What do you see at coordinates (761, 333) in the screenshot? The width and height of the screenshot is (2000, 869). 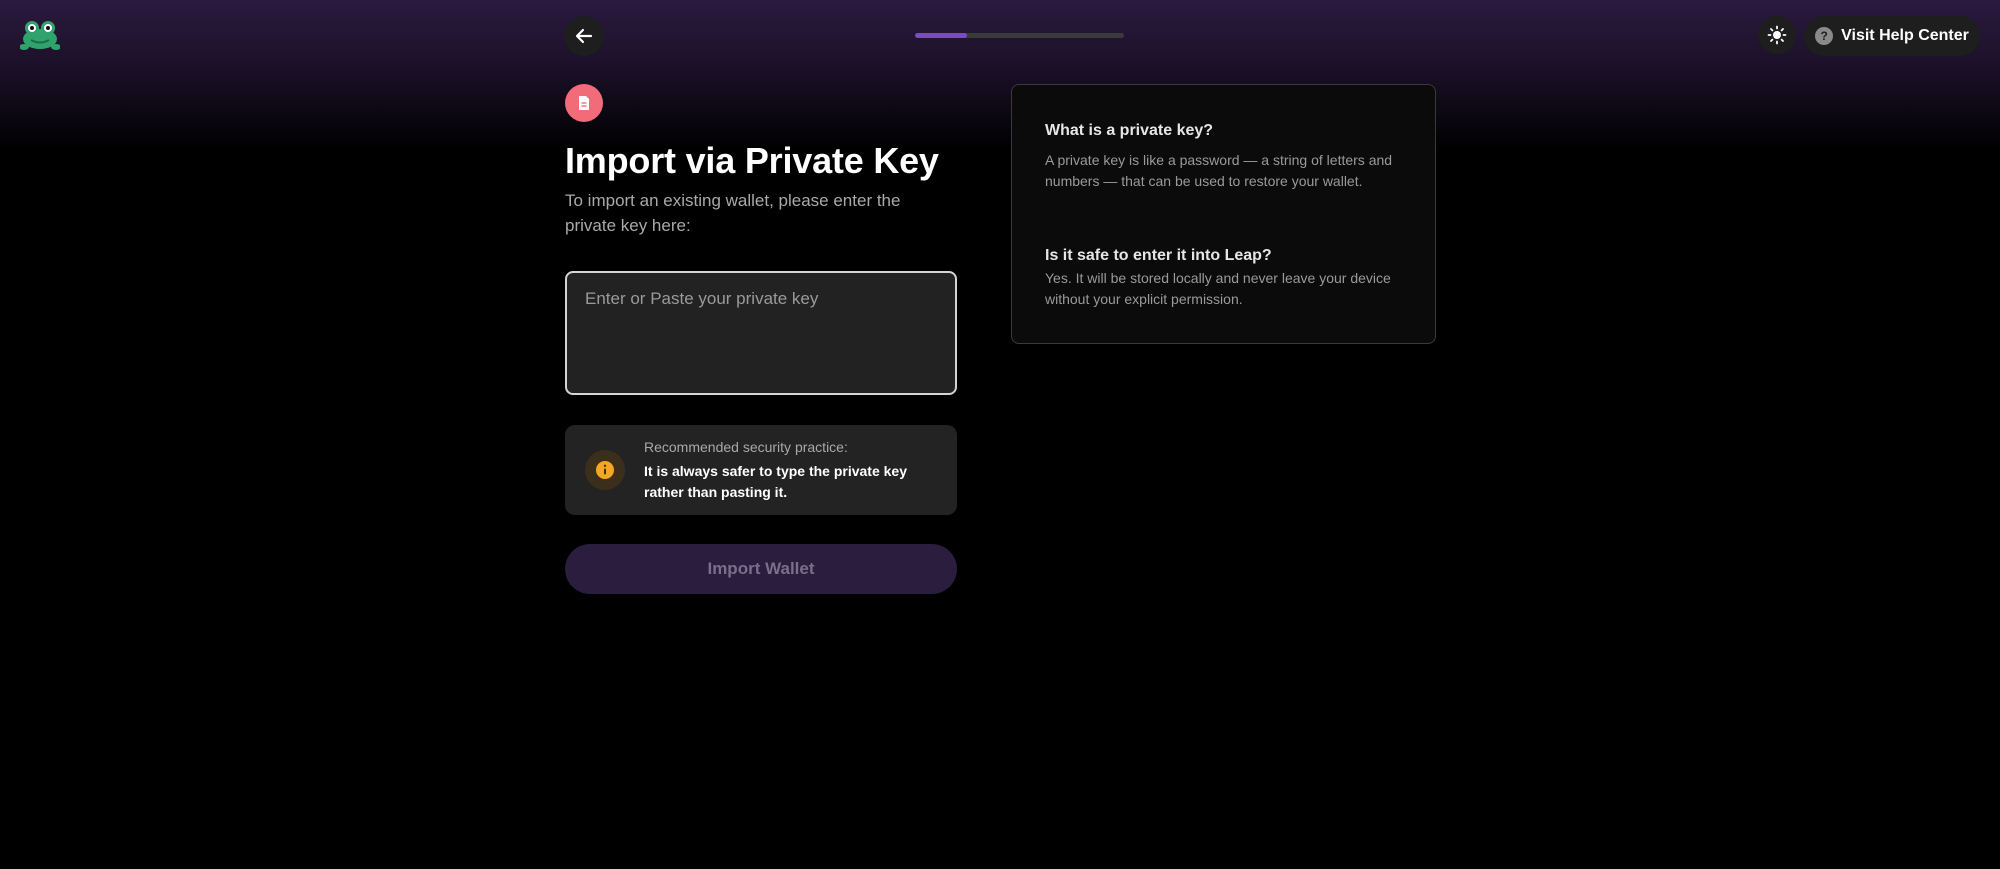 I see `private-key-input` at bounding box center [761, 333].